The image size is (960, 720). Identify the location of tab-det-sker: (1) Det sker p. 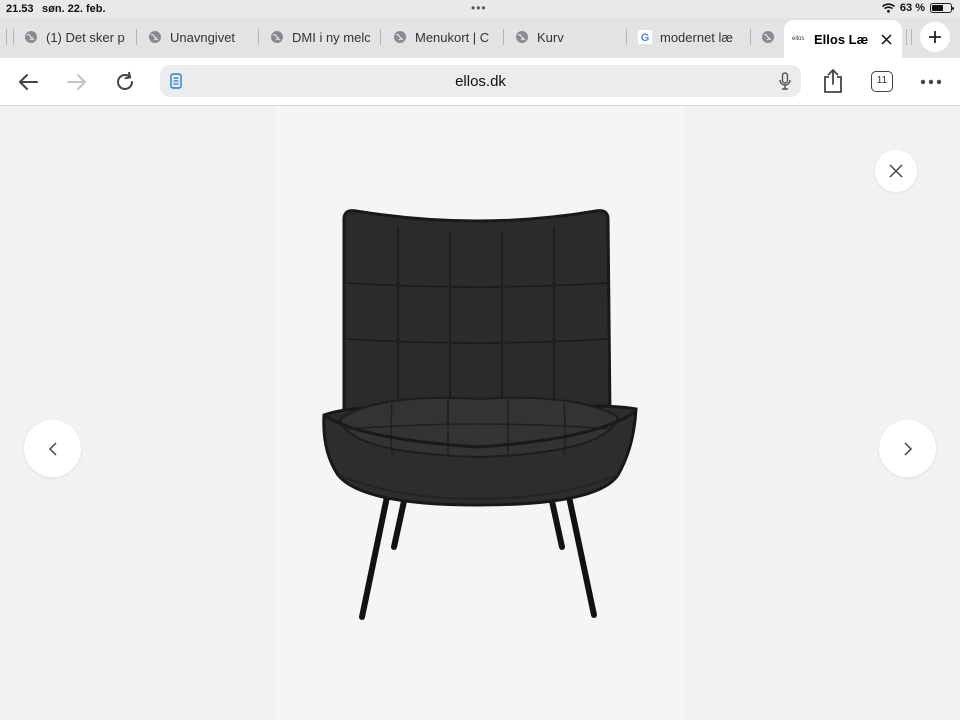
(80, 37).